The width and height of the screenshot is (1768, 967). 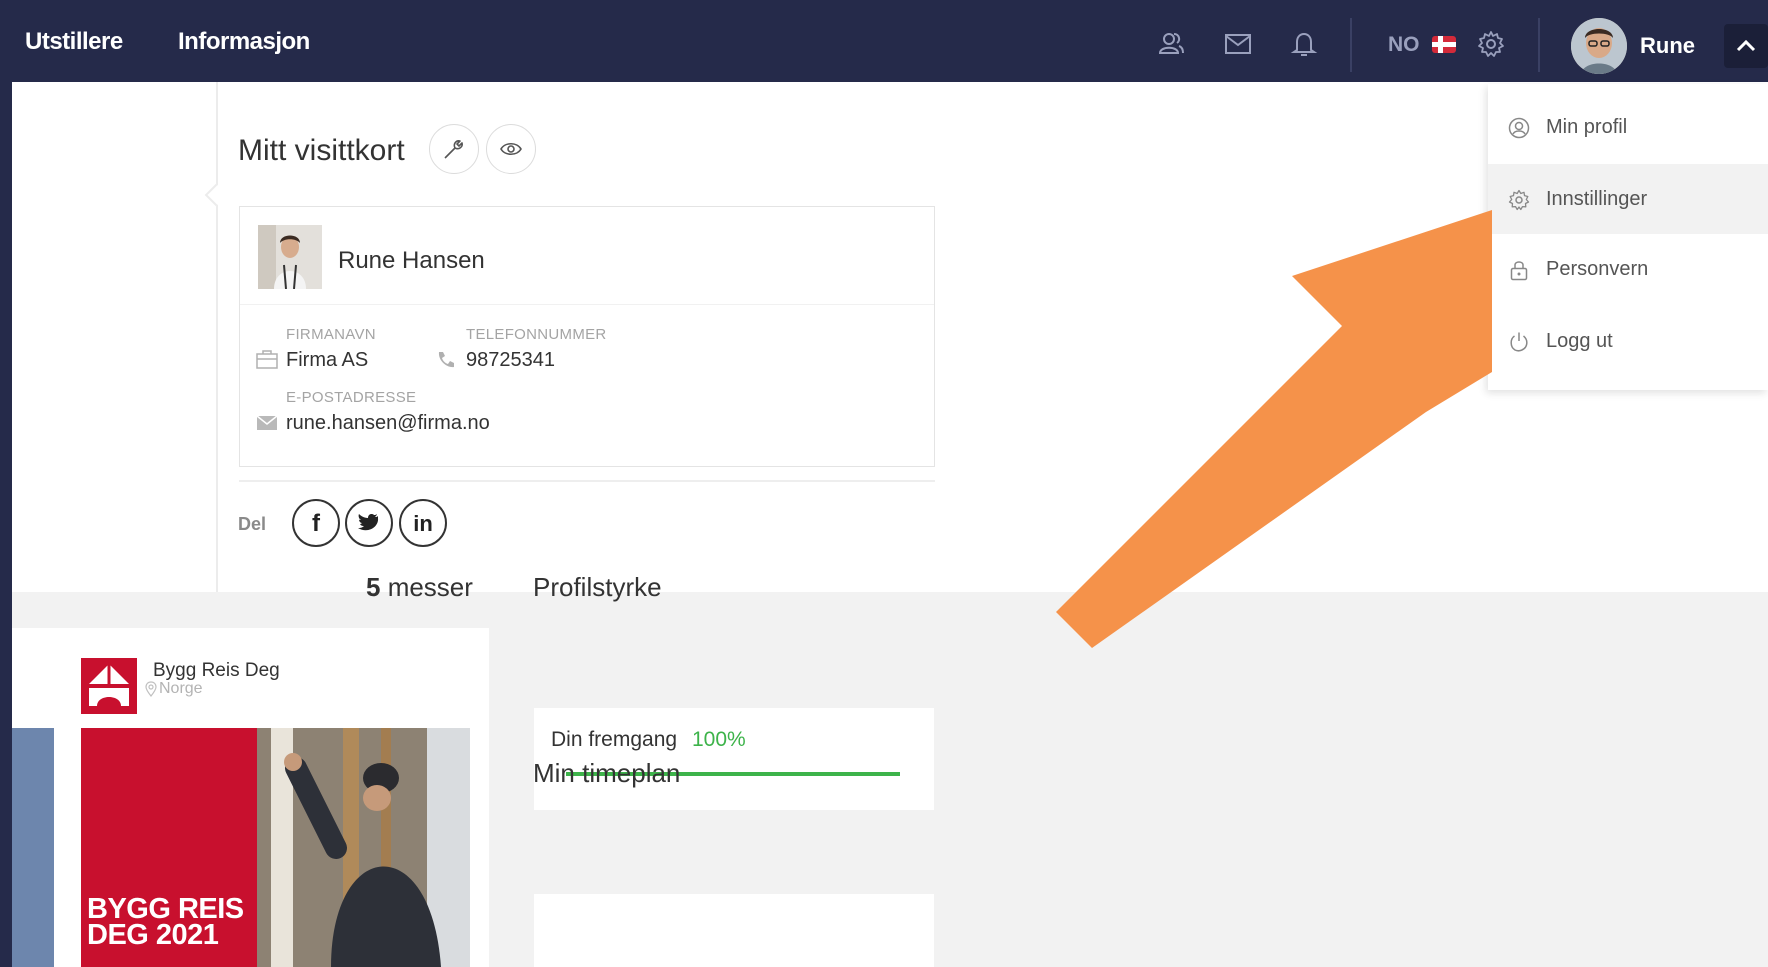 I want to click on facebook-share-button: f, so click(x=316, y=523).